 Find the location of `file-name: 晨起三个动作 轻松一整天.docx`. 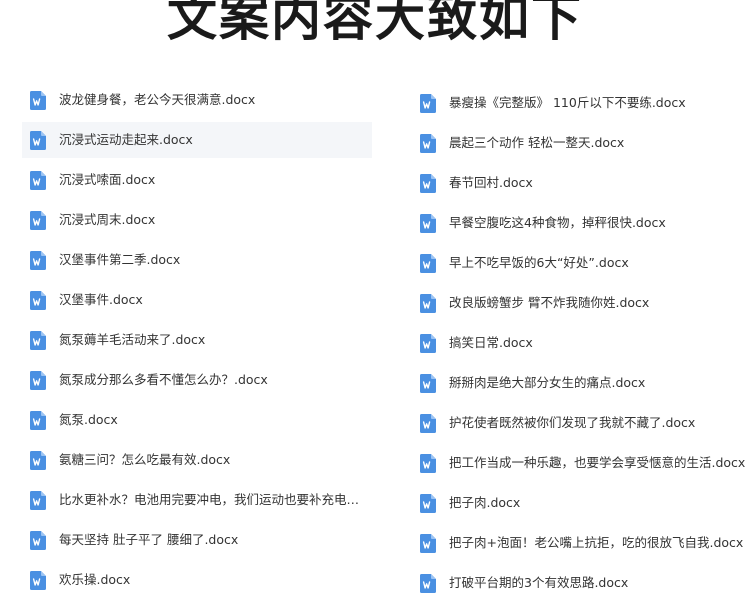

file-name: 晨起三个动作 轻松一整天.docx is located at coordinates (537, 142).